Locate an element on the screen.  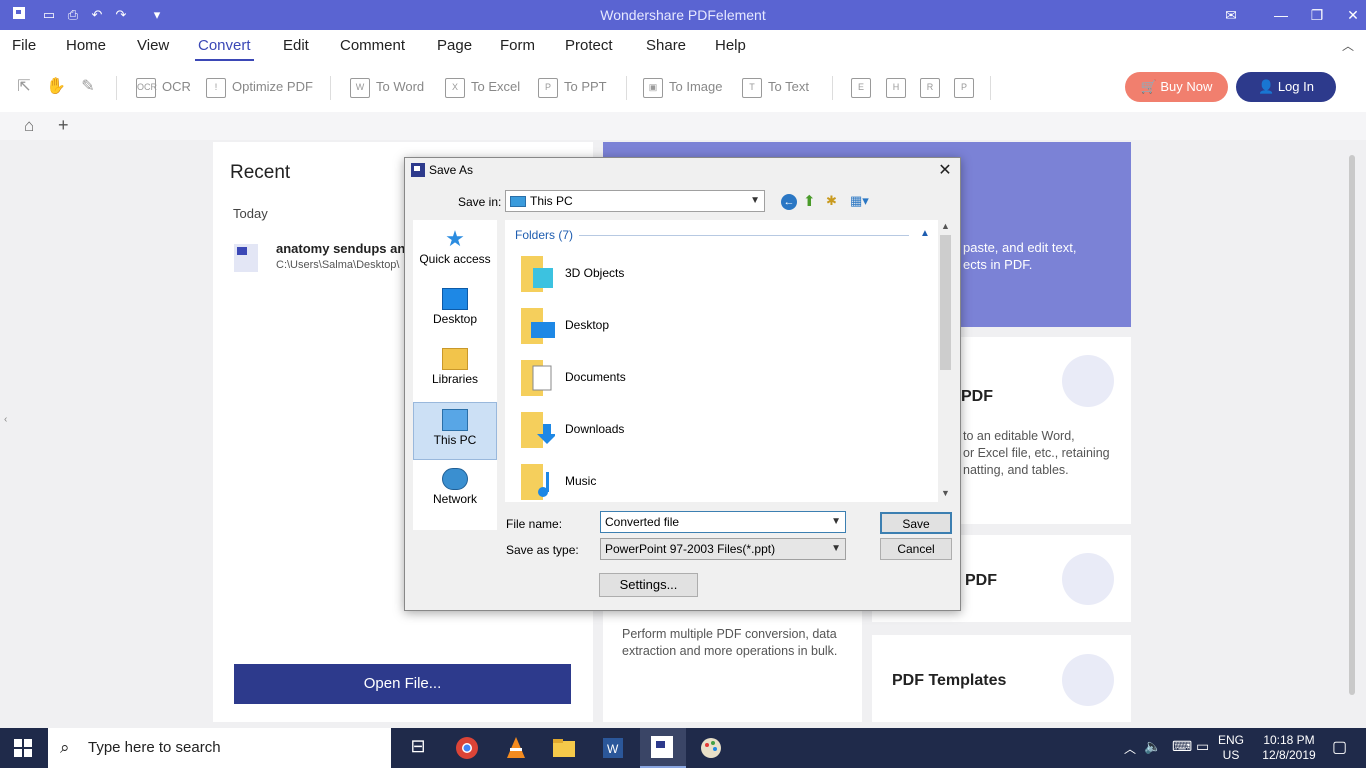
optimize-pdf-button: ! Optimize PDF is located at coordinates (259, 87).